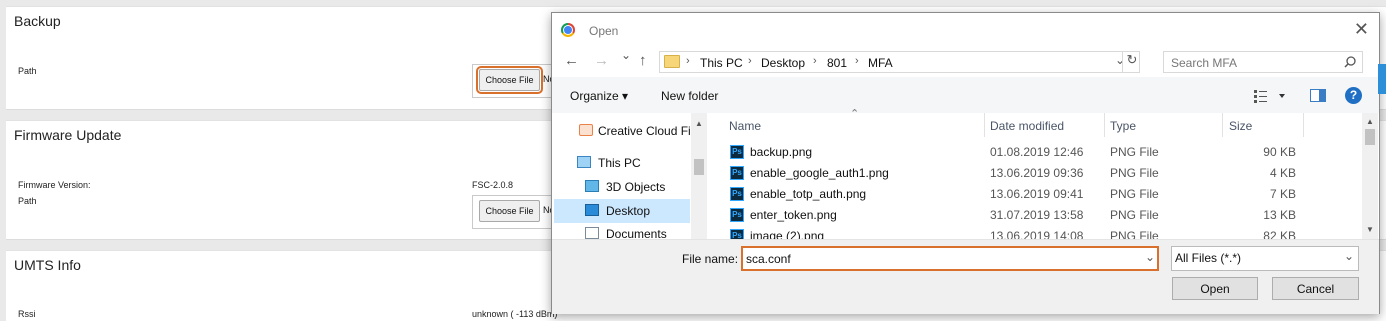 This screenshot has height=321, width=1386. What do you see at coordinates (645, 131) in the screenshot?
I see `nav-item-creative-cloud: Creative Cloud Fil` at bounding box center [645, 131].